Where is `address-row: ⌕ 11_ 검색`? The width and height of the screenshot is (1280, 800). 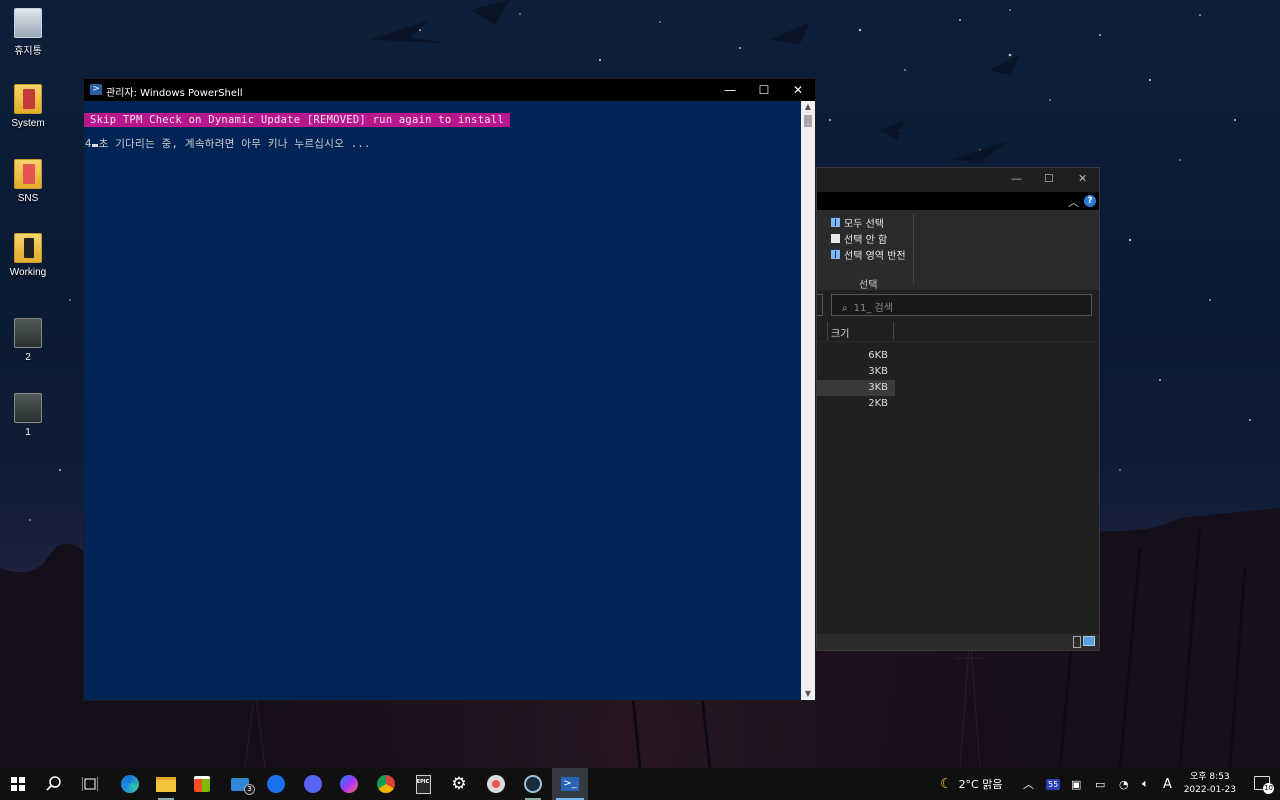
address-row: ⌕ 11_ 검색 is located at coordinates (958, 306).